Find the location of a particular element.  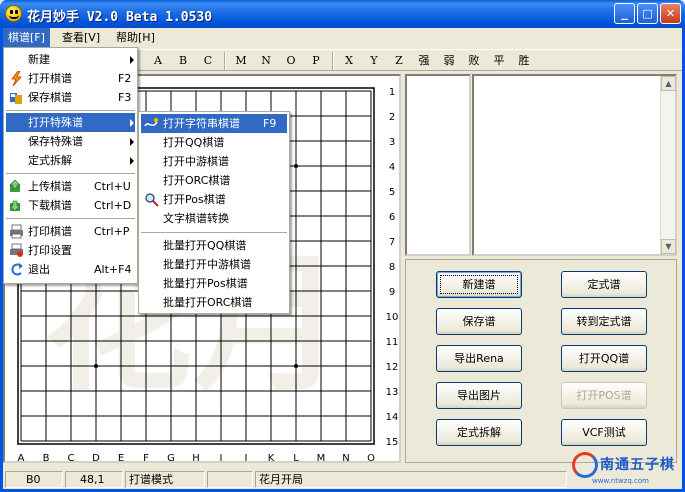

tool-letter-y: Y is located at coordinates (374, 61).